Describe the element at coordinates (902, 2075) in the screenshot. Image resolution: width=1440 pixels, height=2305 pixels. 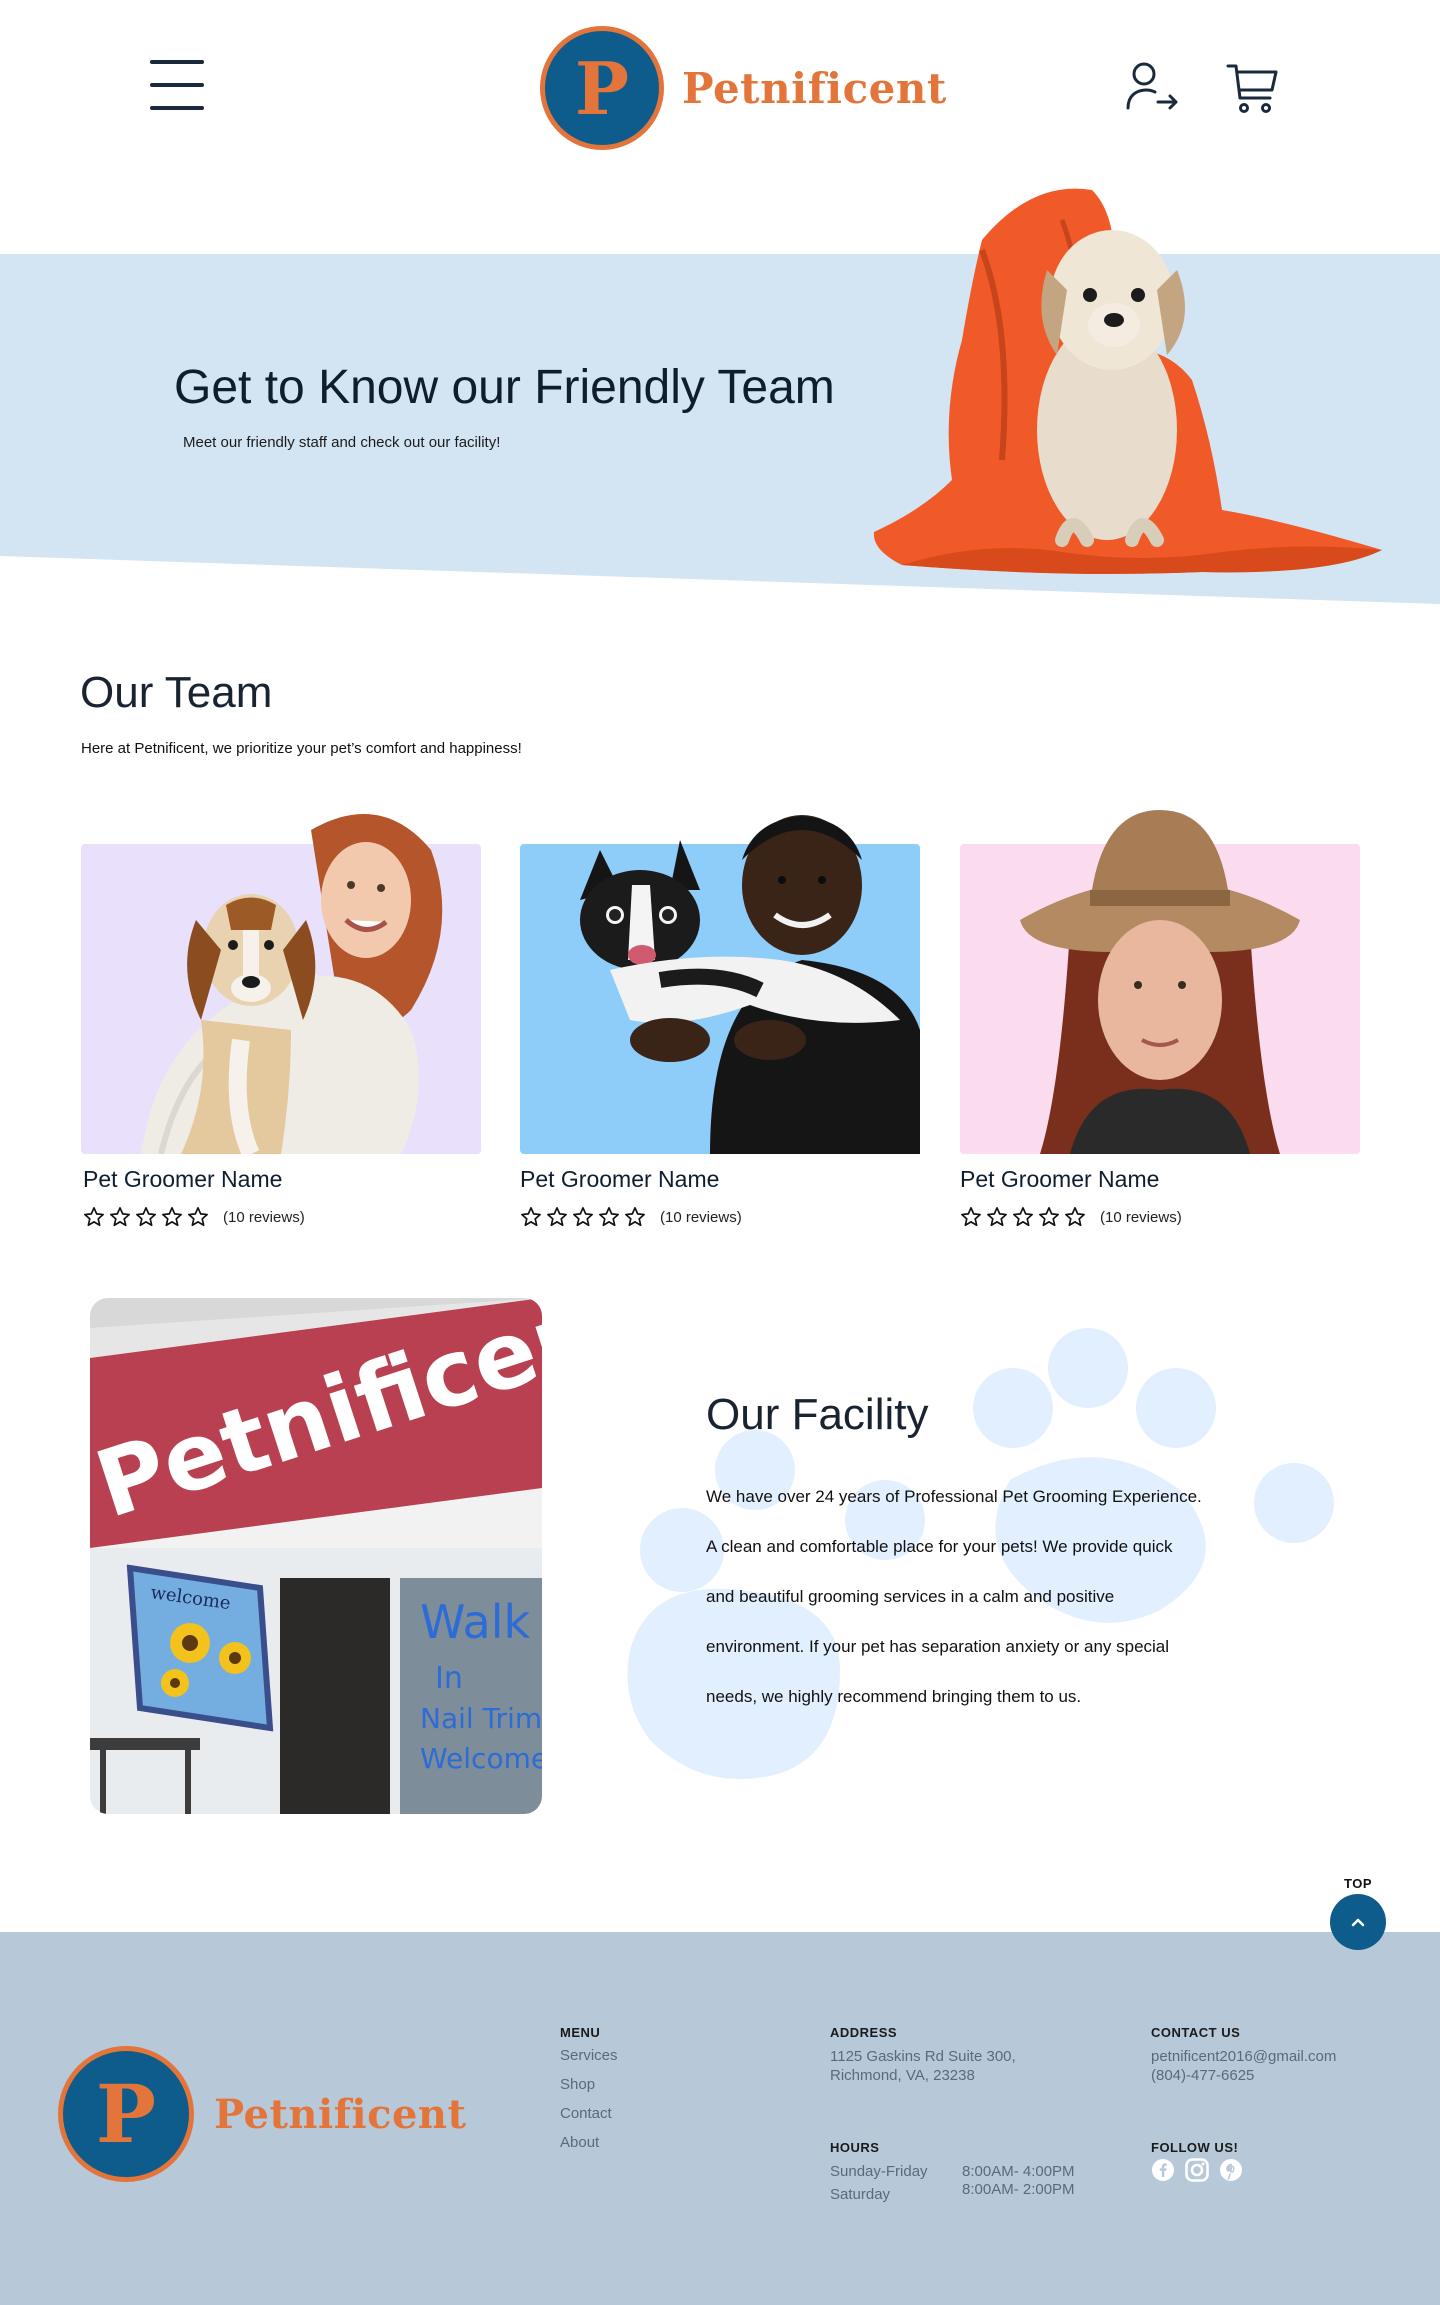
I see `footer-address-line: Richmond, VA, 23238` at that location.